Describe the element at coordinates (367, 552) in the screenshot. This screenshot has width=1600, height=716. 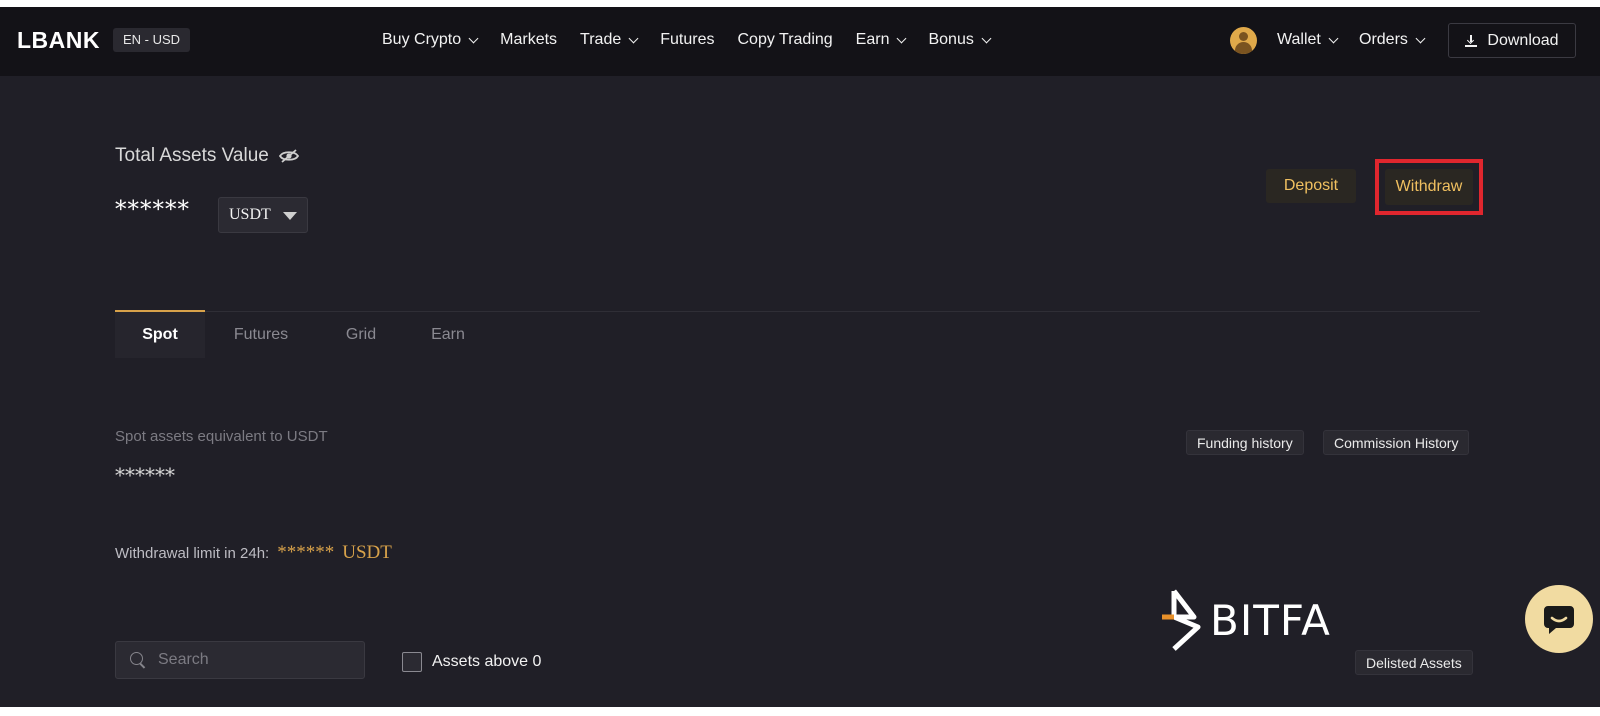
I see `withdrawal-limit-unit: USDT` at that location.